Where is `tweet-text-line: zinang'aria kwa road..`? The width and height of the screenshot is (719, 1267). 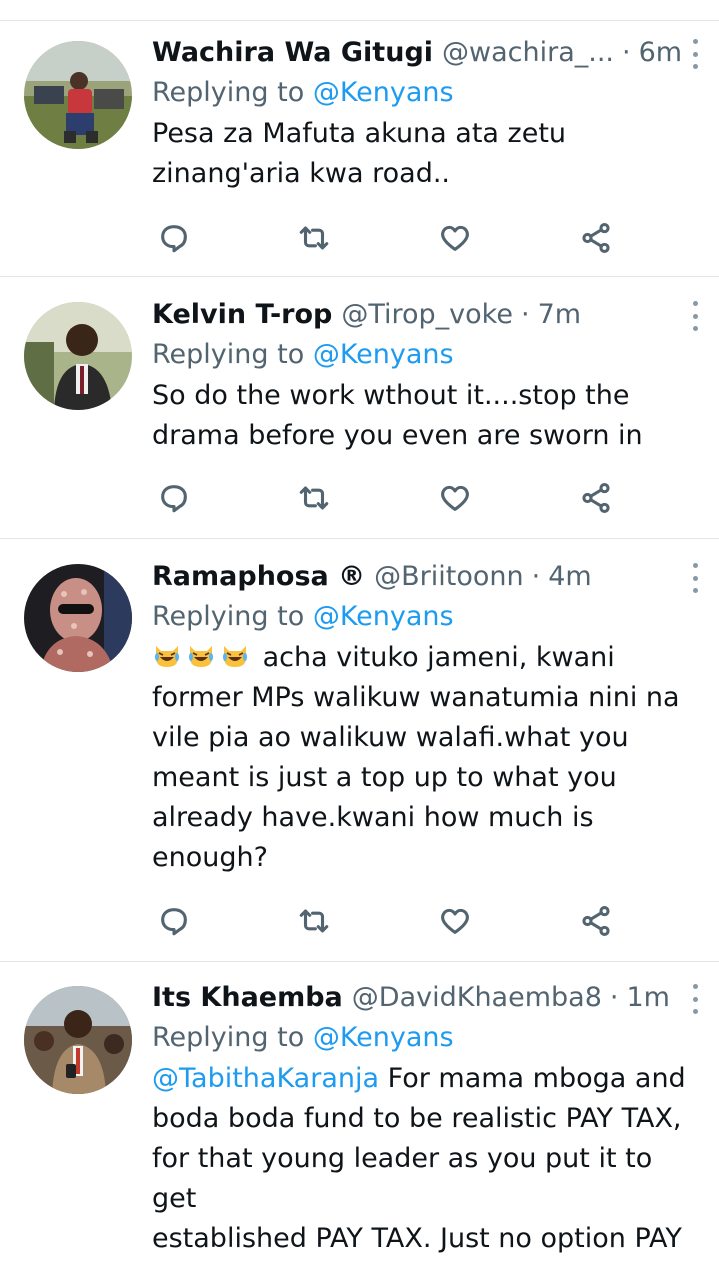
tweet-text-line: zinang'aria kwa road.. is located at coordinates (301, 173).